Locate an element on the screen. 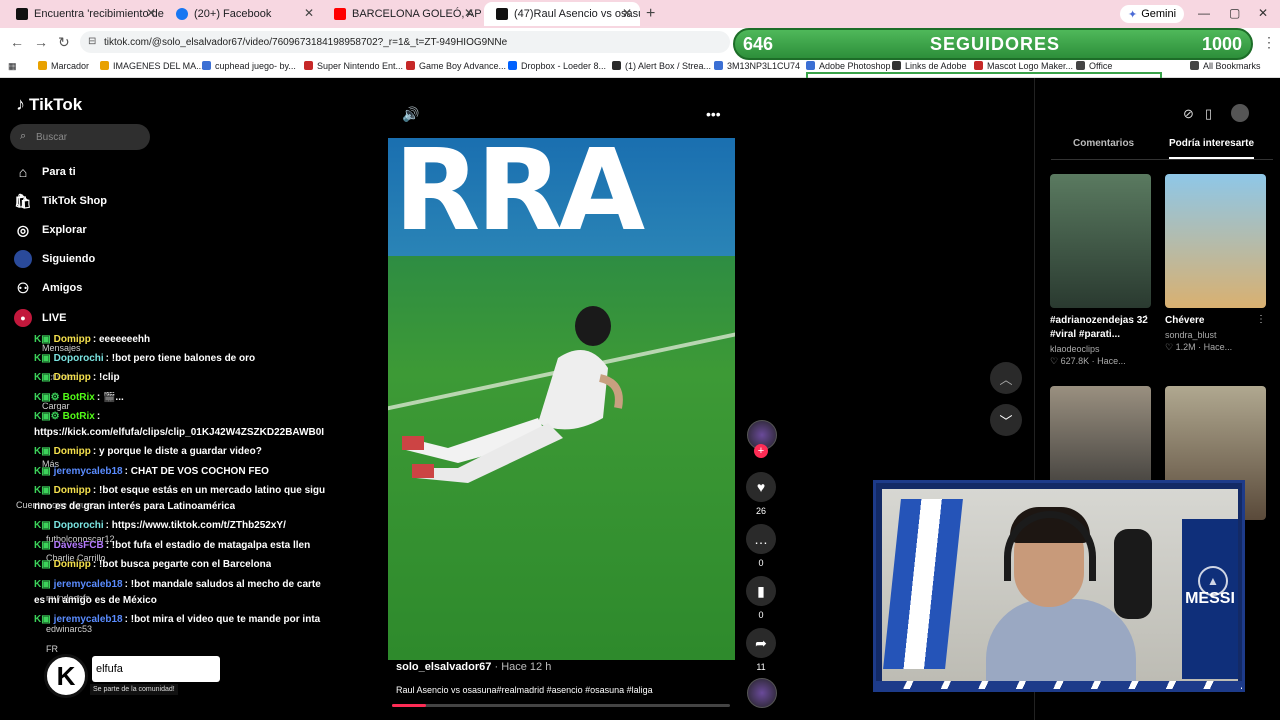  bookmark: 3M13NP3L1CU74 is located at coordinates (757, 66).